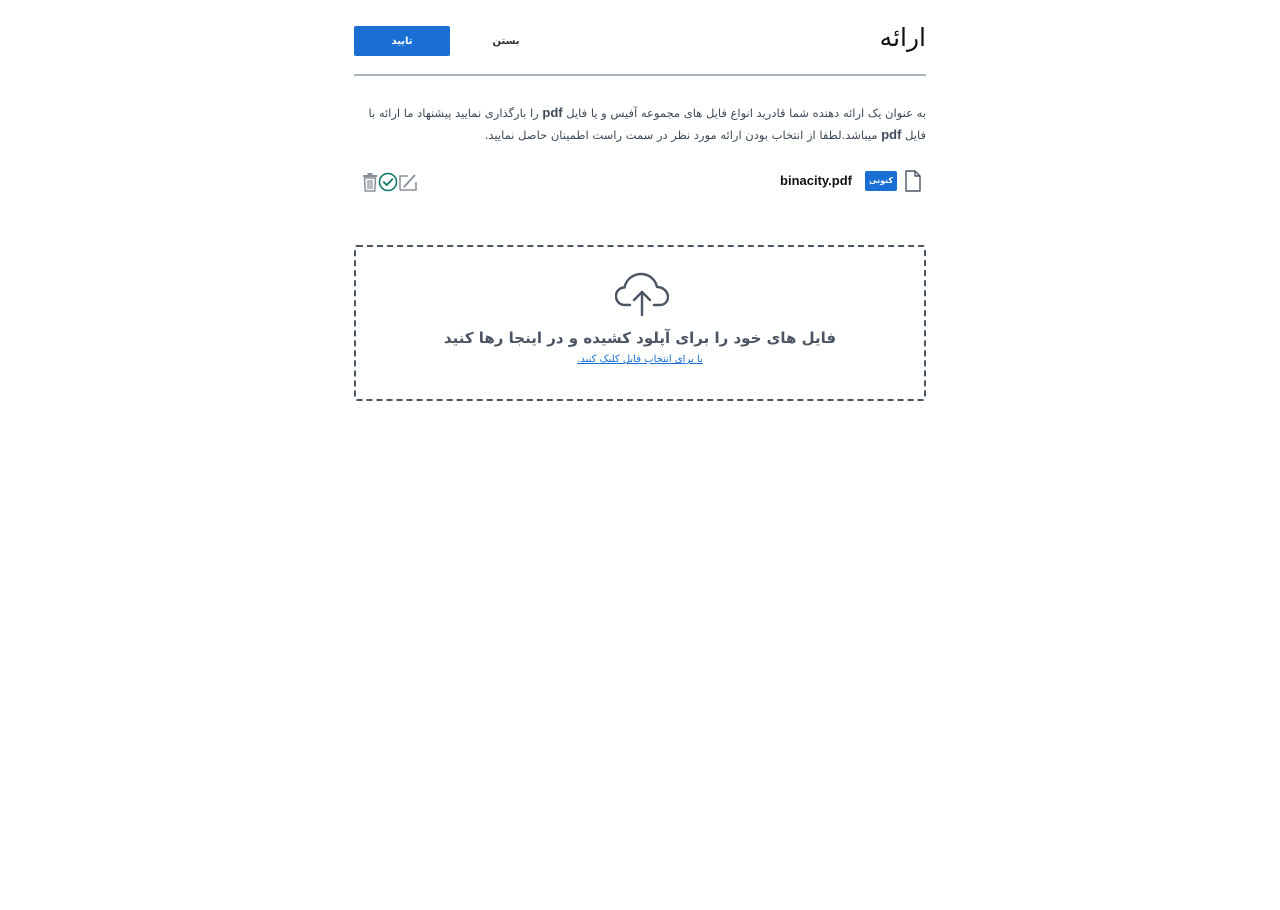 This screenshot has width=1280, height=910. I want to click on current-badge: کنونی, so click(881, 181).